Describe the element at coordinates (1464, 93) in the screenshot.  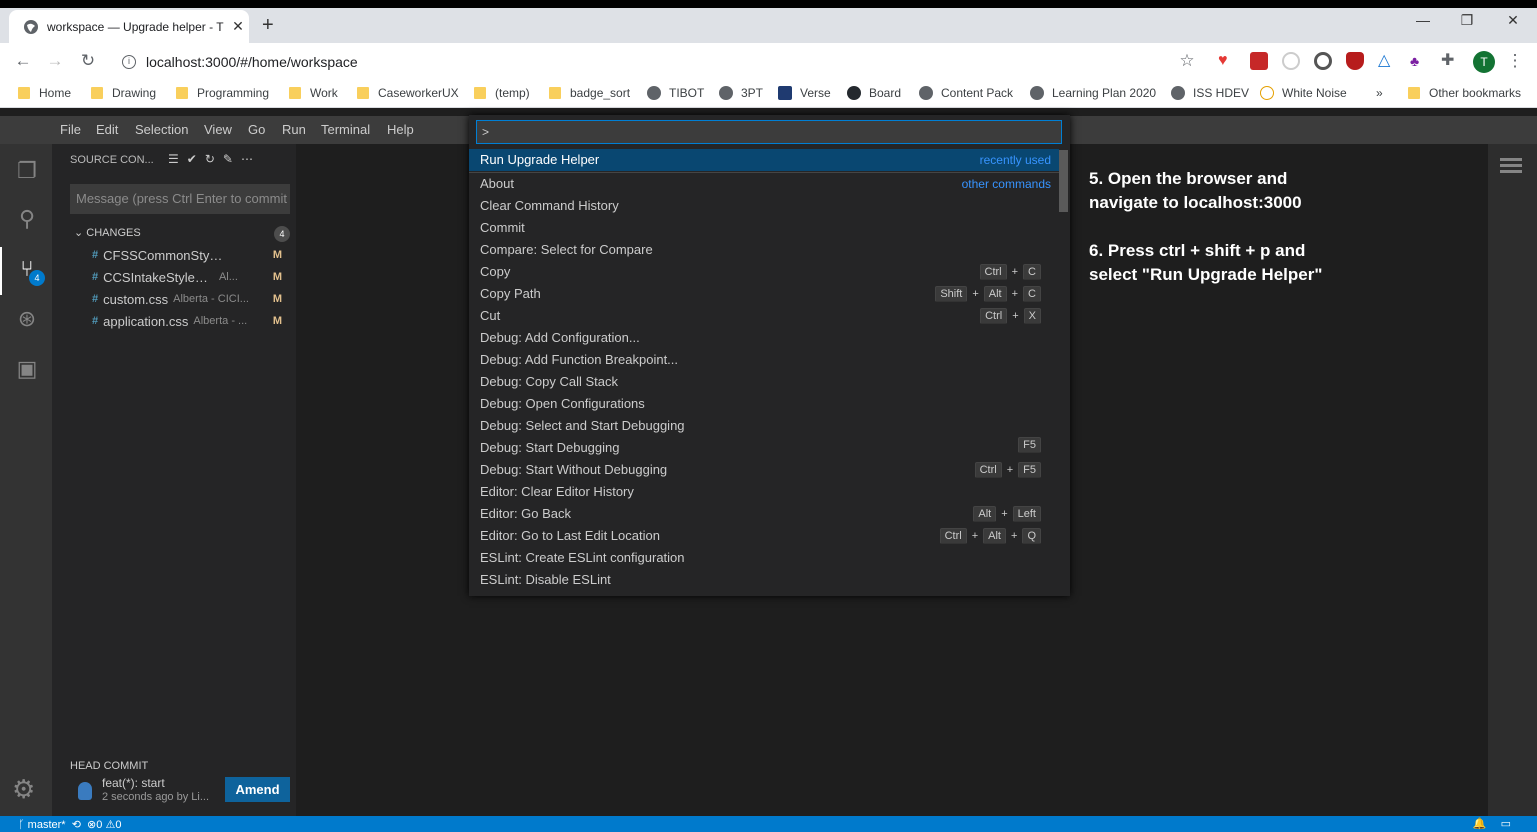
I see `other-bookmarks: Other bookmarks` at that location.